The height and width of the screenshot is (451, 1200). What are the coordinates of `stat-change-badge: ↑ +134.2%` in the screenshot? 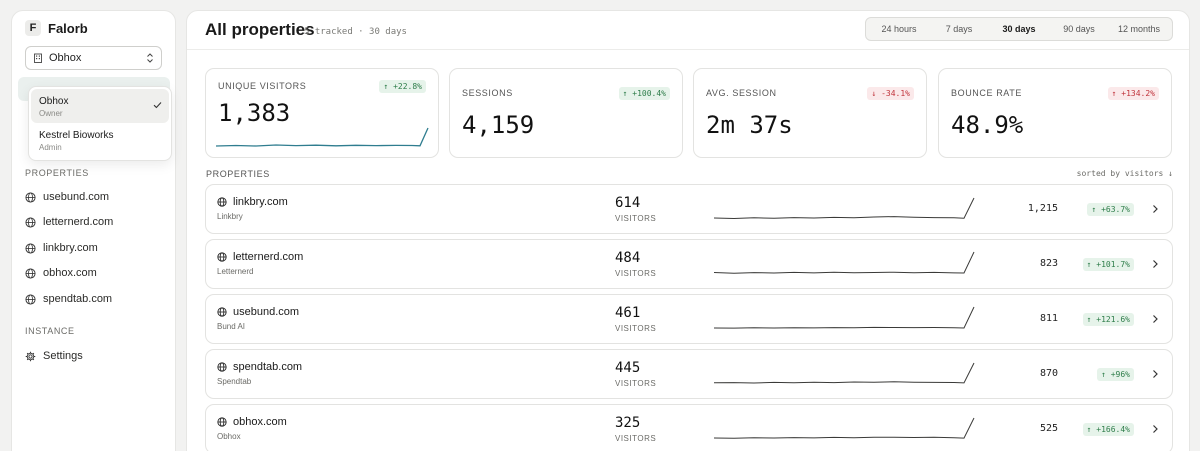 It's located at (1133, 93).